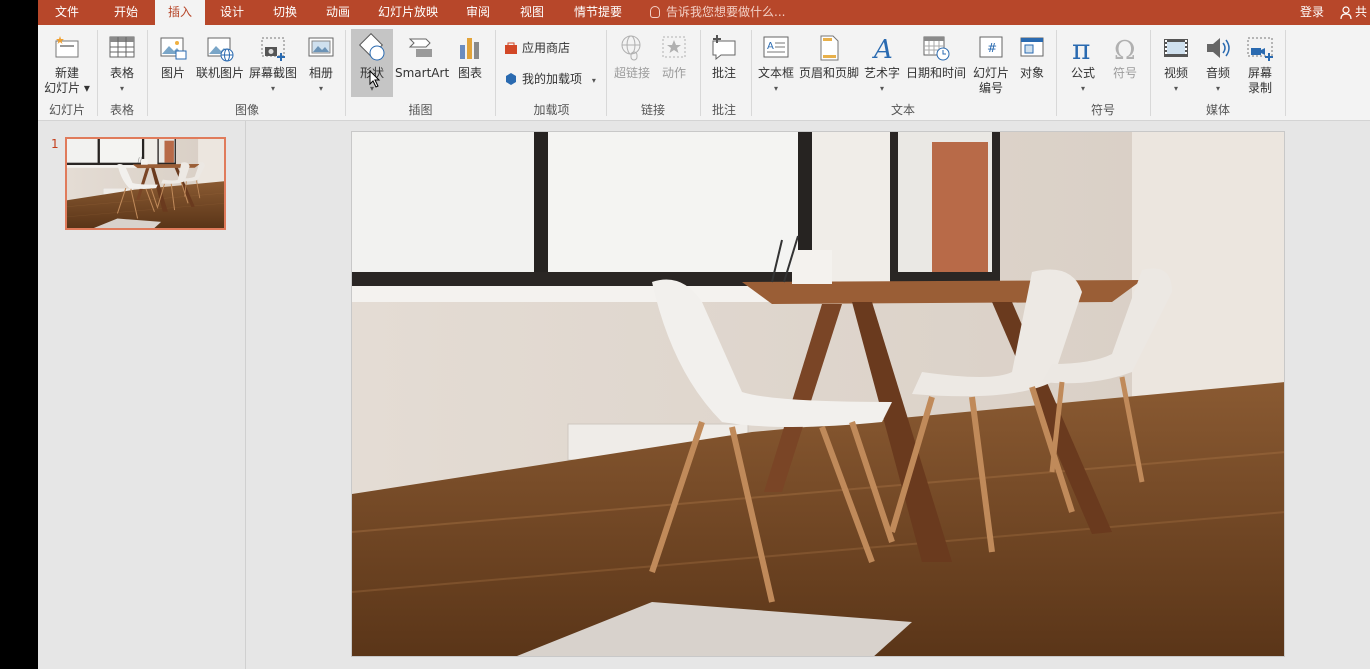 This screenshot has width=1370, height=669. Describe the element at coordinates (1218, 48) in the screenshot. I see `speaker-icon` at that location.